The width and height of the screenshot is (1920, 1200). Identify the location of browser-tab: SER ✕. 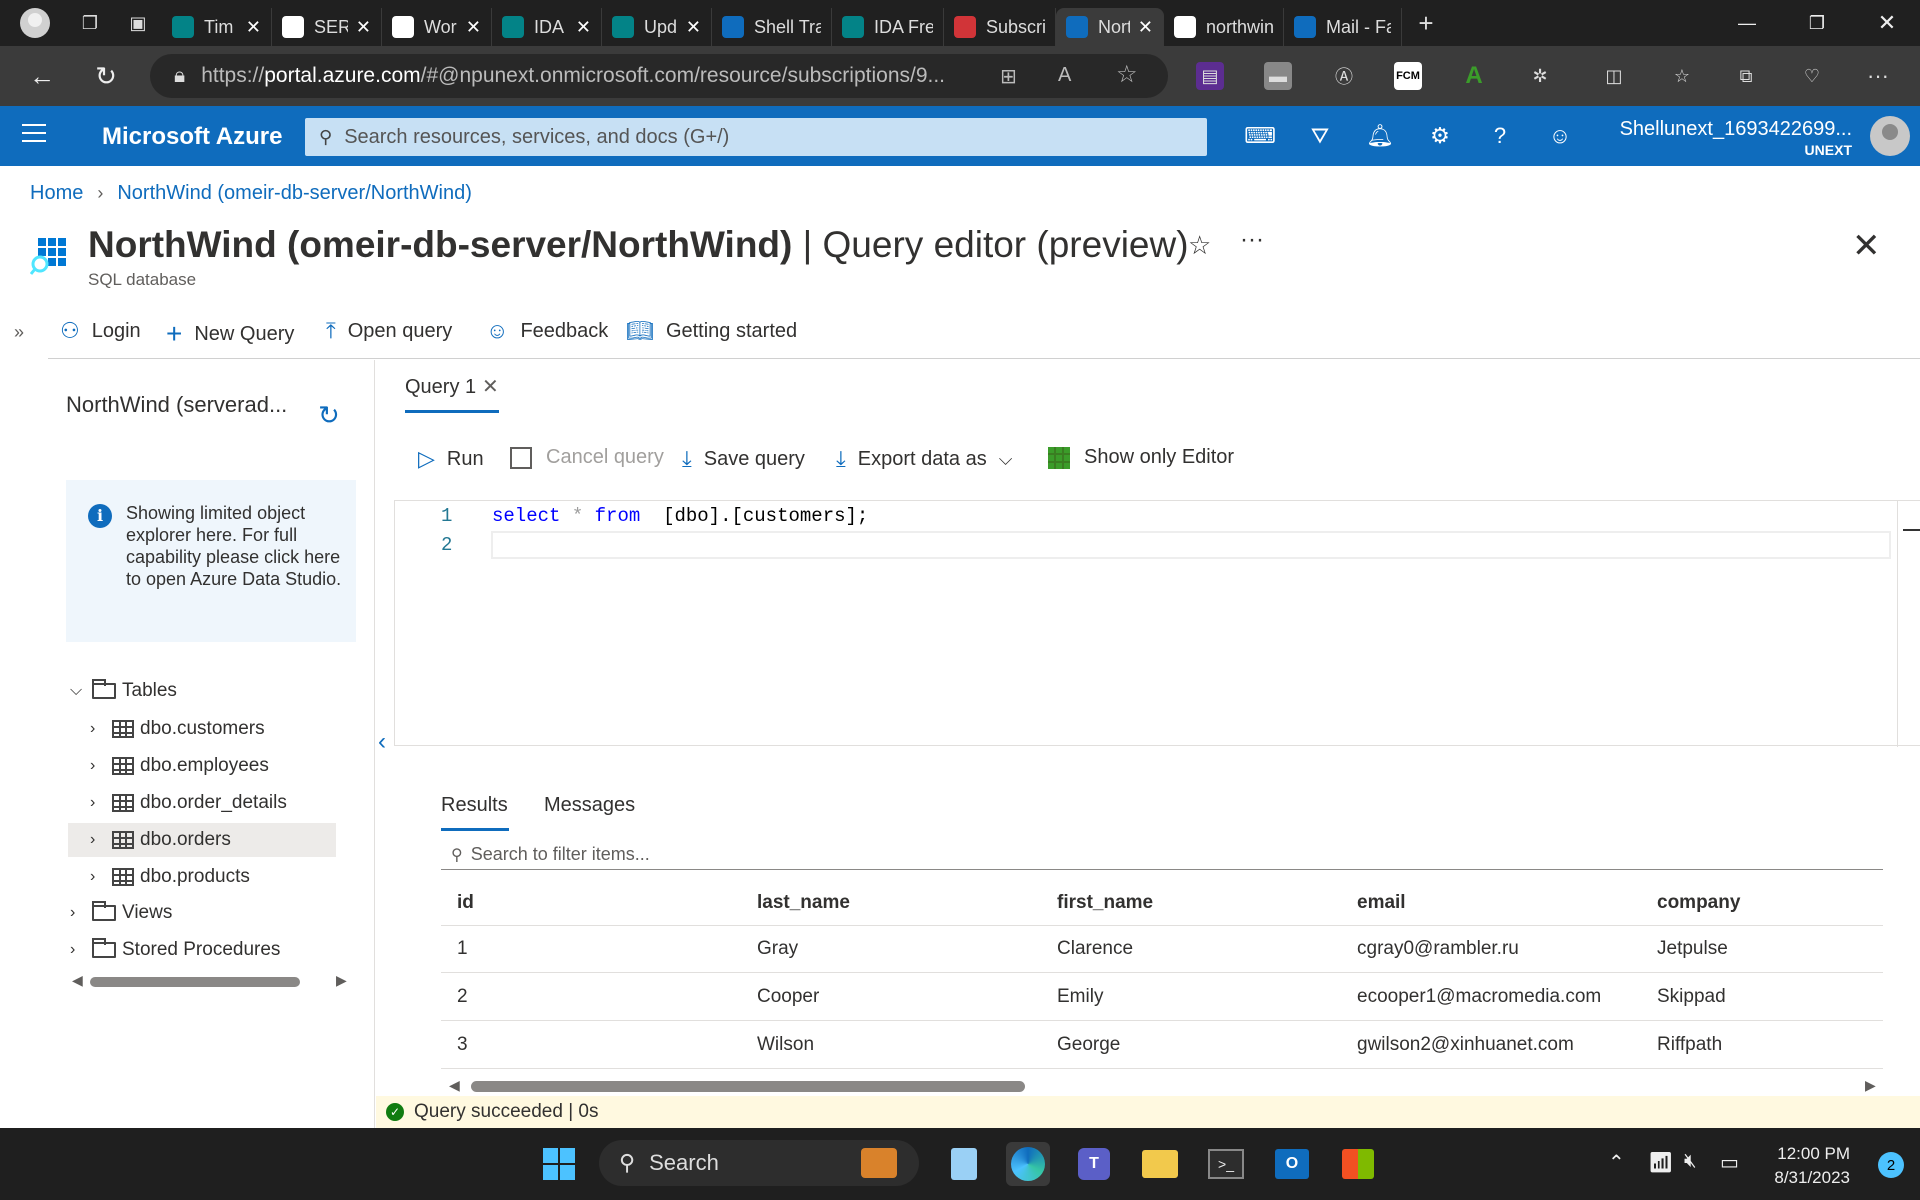
(327, 27).